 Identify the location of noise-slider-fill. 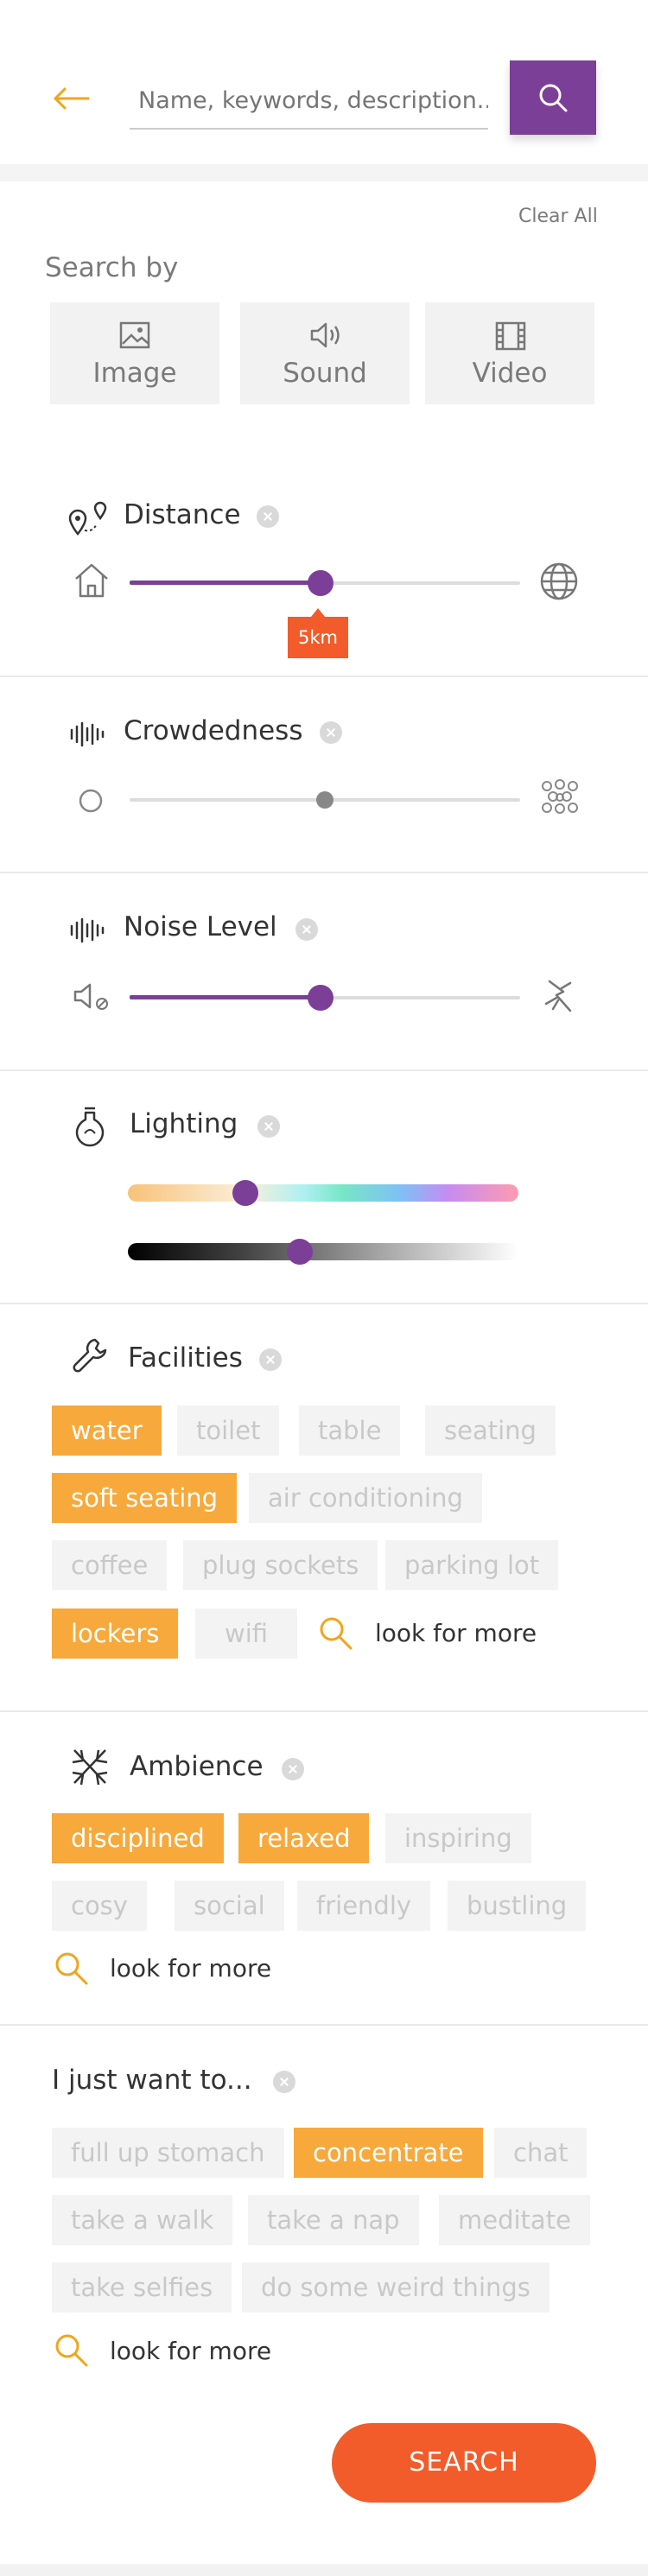
(225, 997).